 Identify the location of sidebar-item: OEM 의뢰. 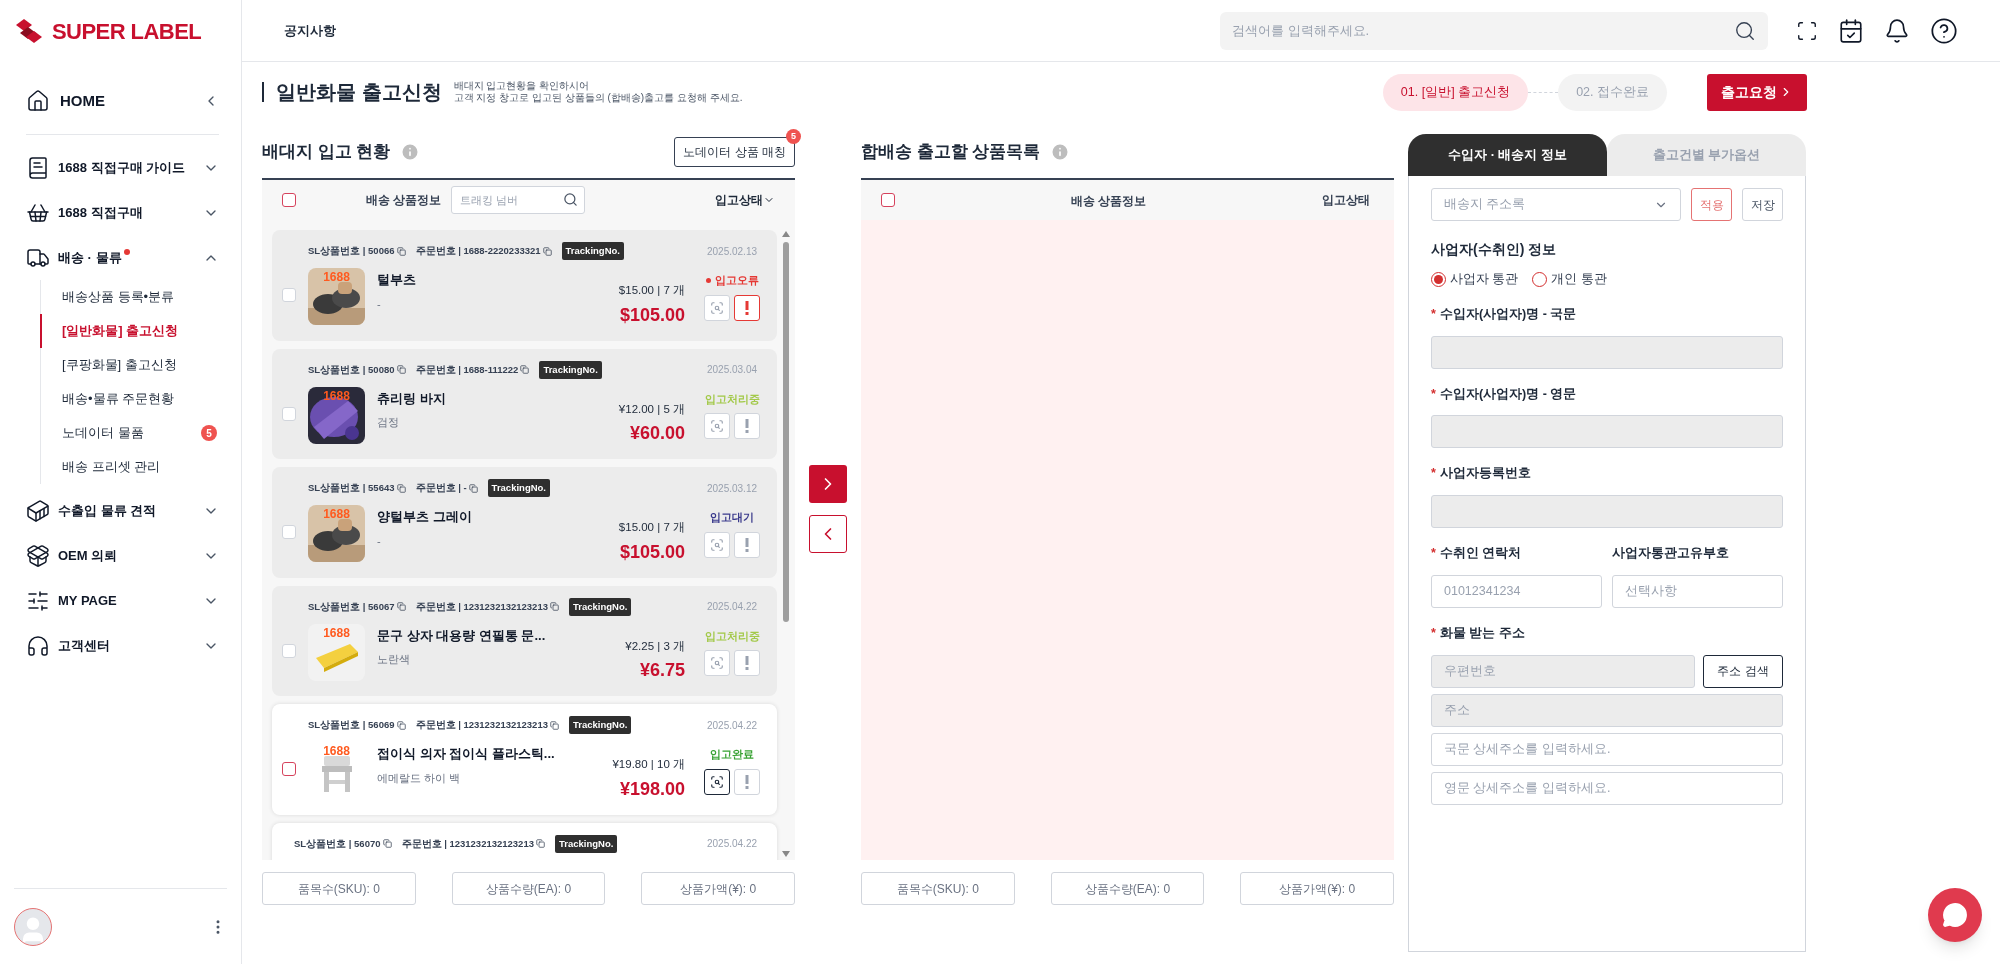
(122, 555).